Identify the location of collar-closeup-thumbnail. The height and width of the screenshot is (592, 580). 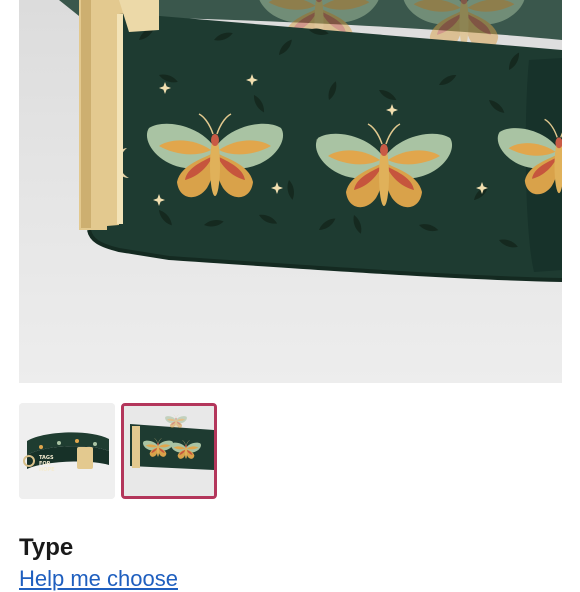
(169, 451).